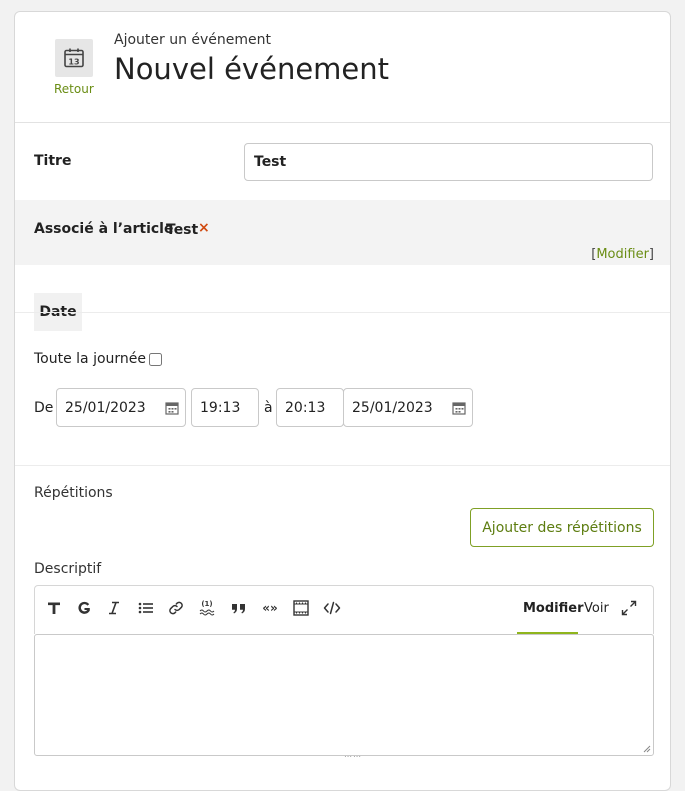  Describe the element at coordinates (629, 608) in the screenshot. I see `fullscreen-icon` at that location.